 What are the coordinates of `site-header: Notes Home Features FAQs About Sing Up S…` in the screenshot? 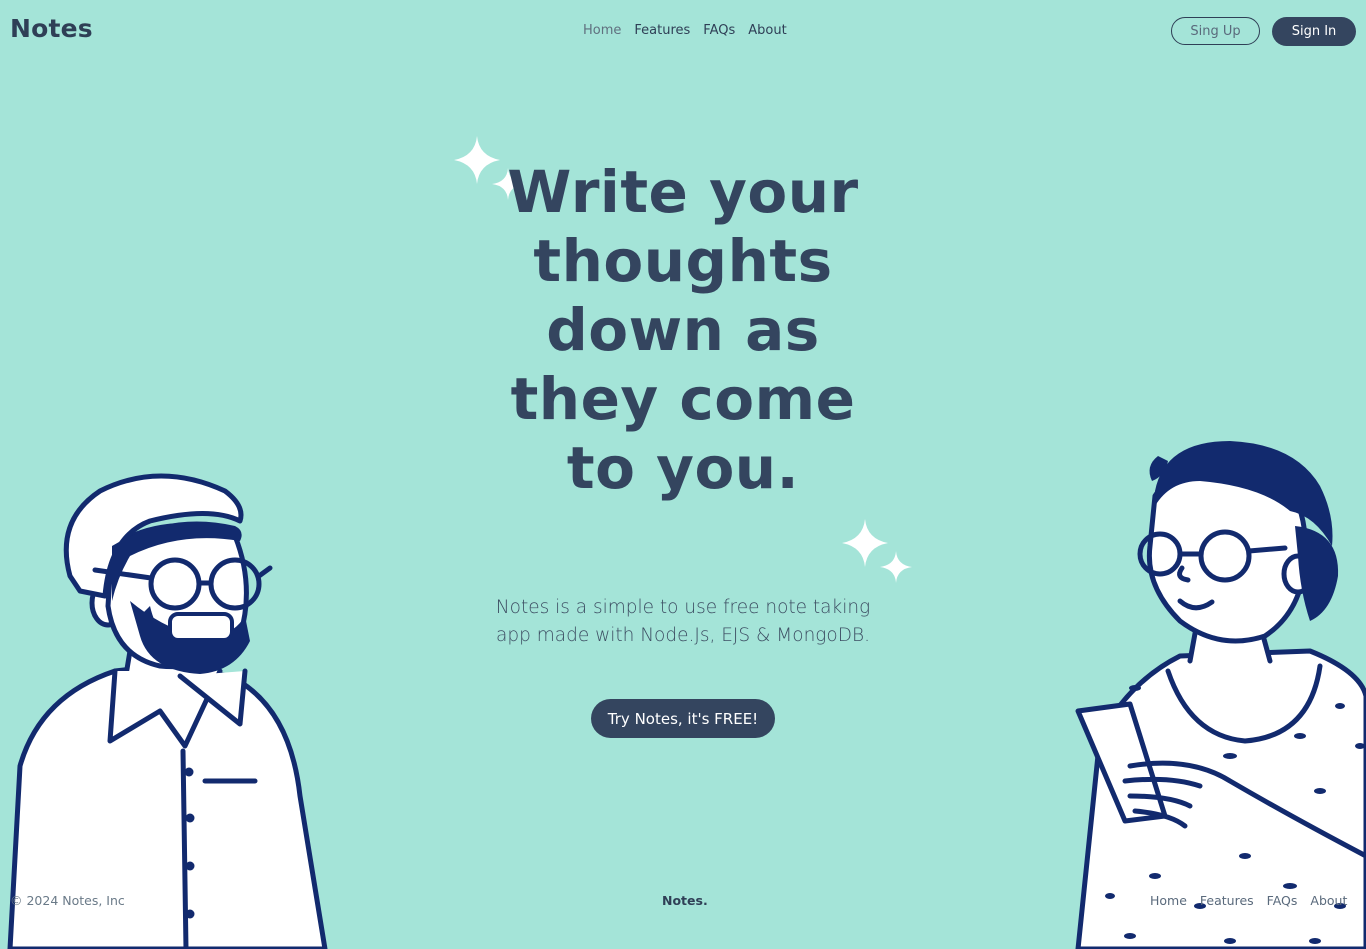 It's located at (683, 32).